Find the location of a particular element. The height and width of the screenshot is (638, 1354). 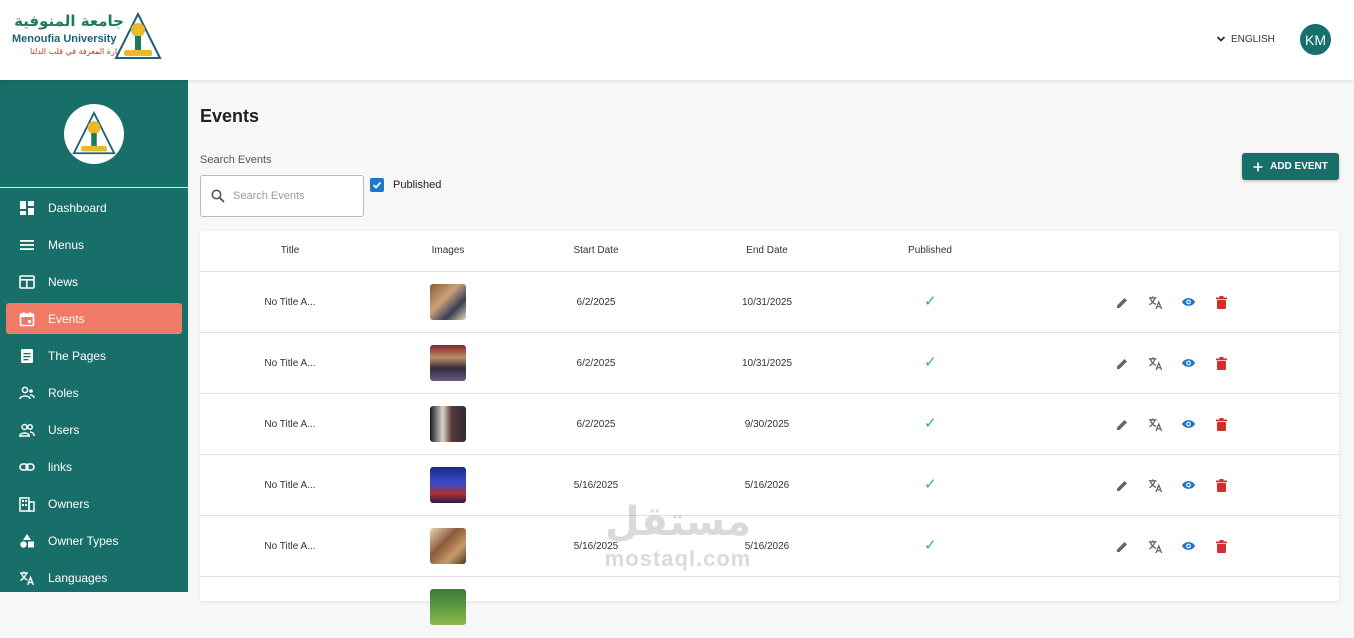

table-row: No Title A... 6/2/2025 10/31/2025 ✓ is located at coordinates (769, 363).